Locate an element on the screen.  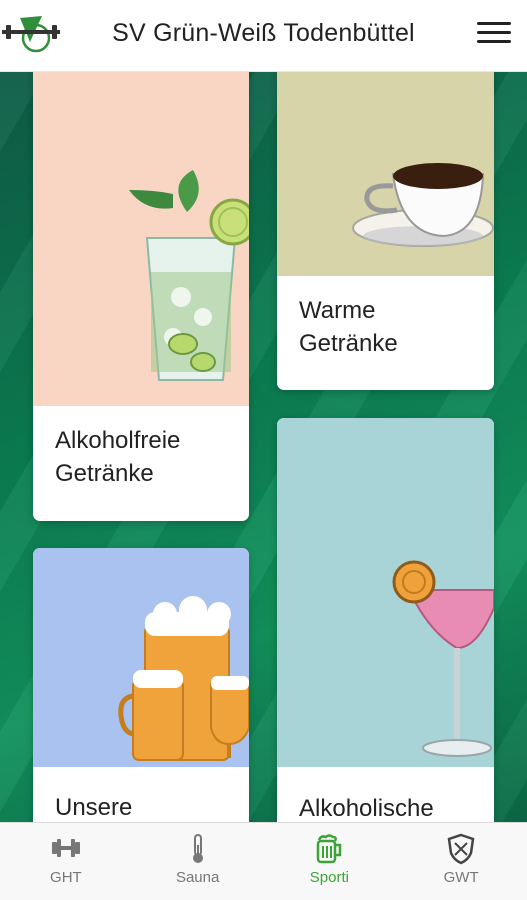
tile-label: Unsere is located at coordinates (94, 807).